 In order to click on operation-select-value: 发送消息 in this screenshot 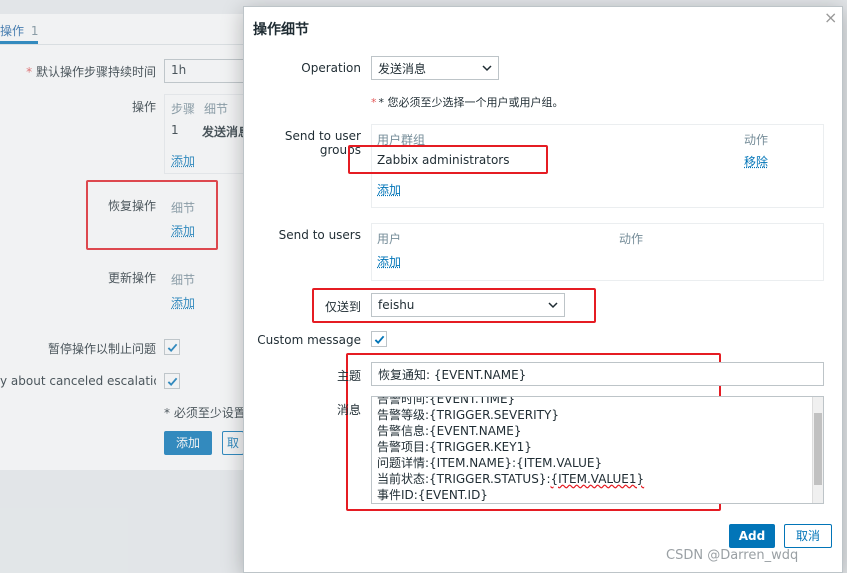, I will do `click(402, 68)`.